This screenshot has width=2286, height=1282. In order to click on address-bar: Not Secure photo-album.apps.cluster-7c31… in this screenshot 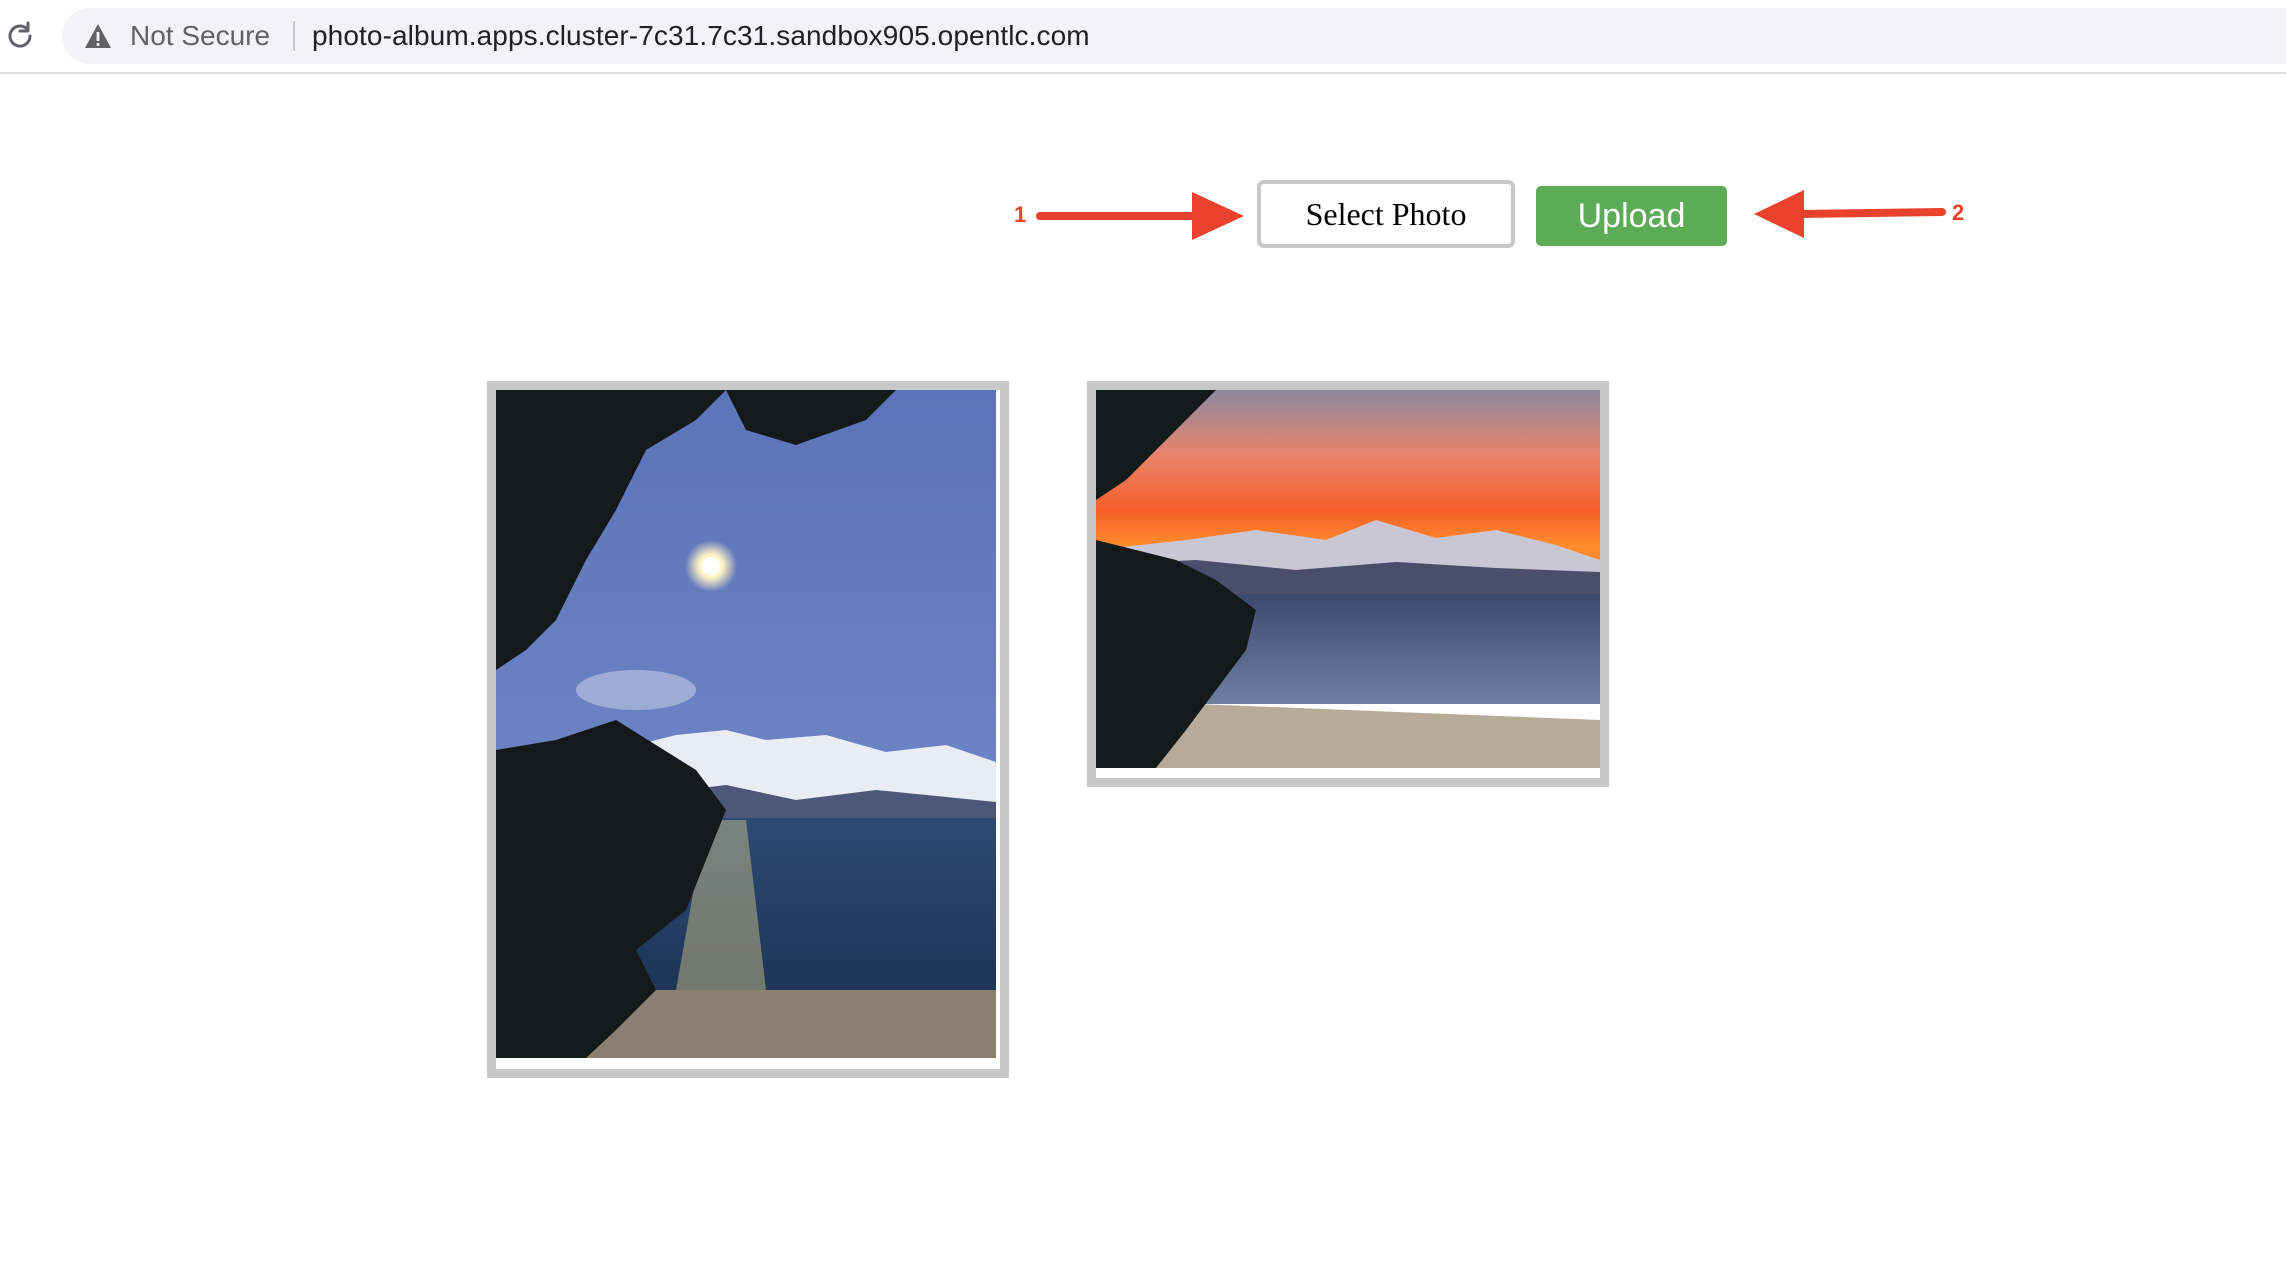, I will do `click(1174, 36)`.